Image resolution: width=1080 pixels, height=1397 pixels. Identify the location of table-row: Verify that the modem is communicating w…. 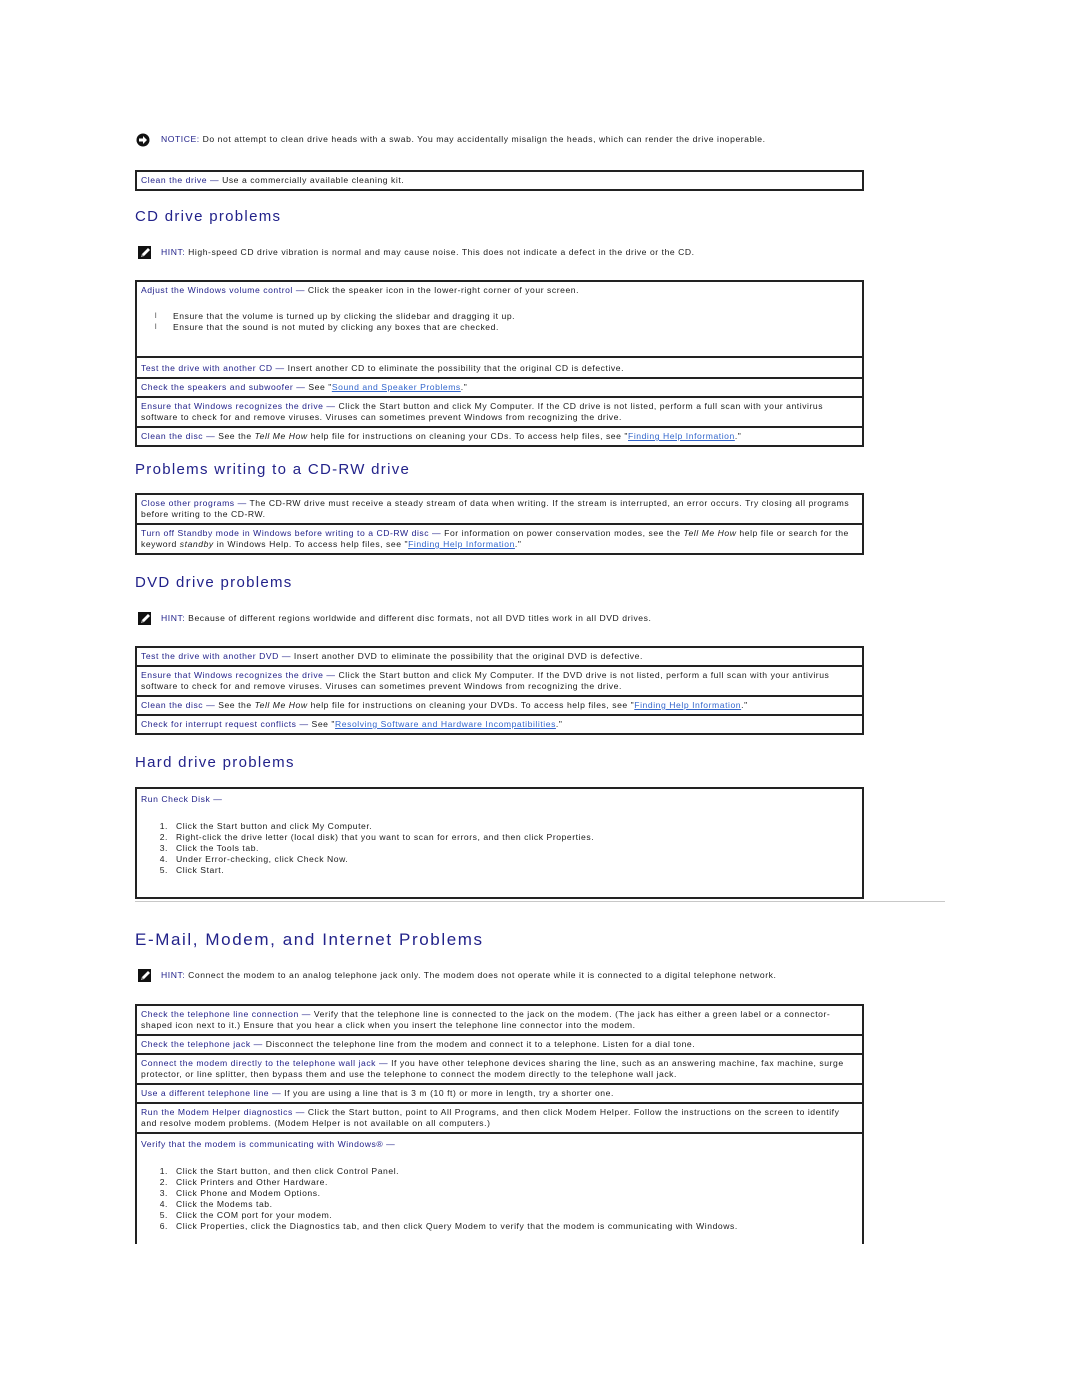
(499, 1188).